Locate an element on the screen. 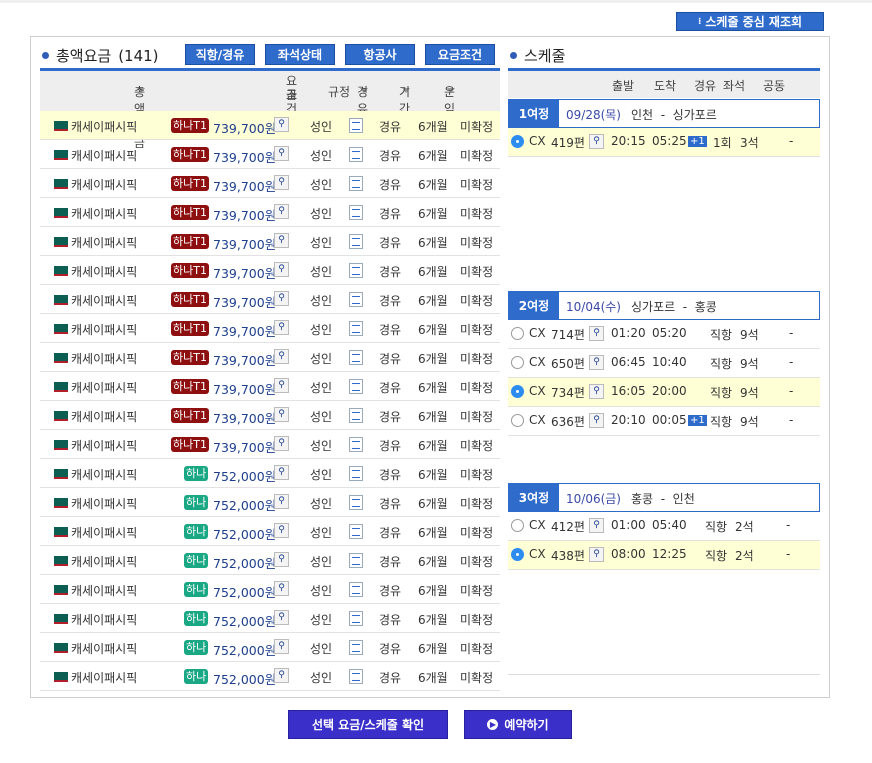  confirm-selection-button: 선택 요금/스케줄 확인 is located at coordinates (368, 724).